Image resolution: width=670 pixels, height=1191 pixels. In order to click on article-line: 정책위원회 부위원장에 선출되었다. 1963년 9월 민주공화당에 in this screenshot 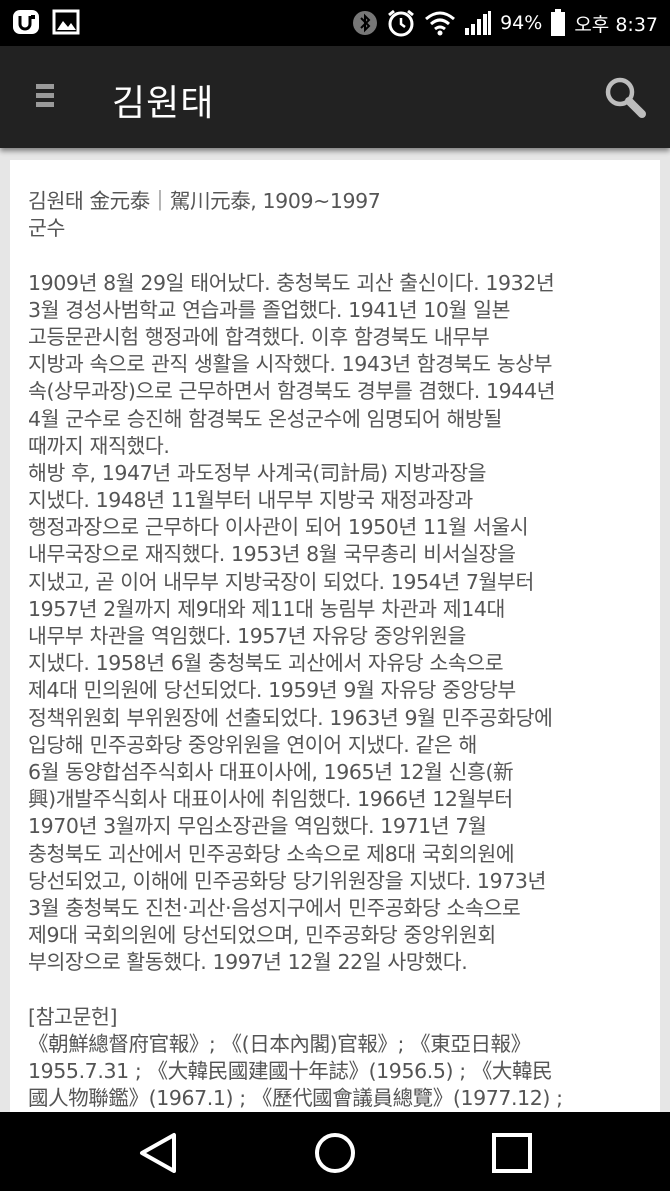, I will do `click(290, 717)`.